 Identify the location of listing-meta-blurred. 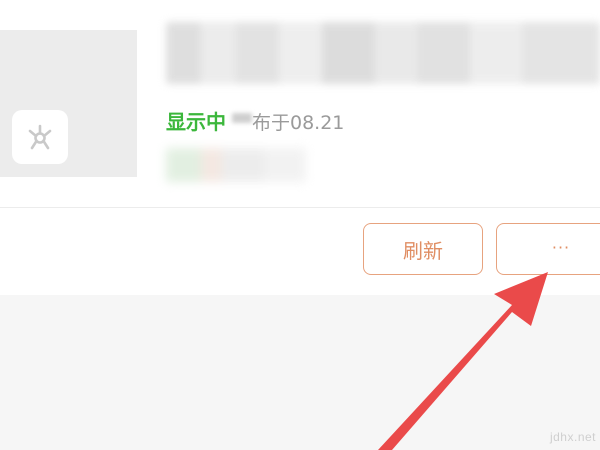
(236, 165).